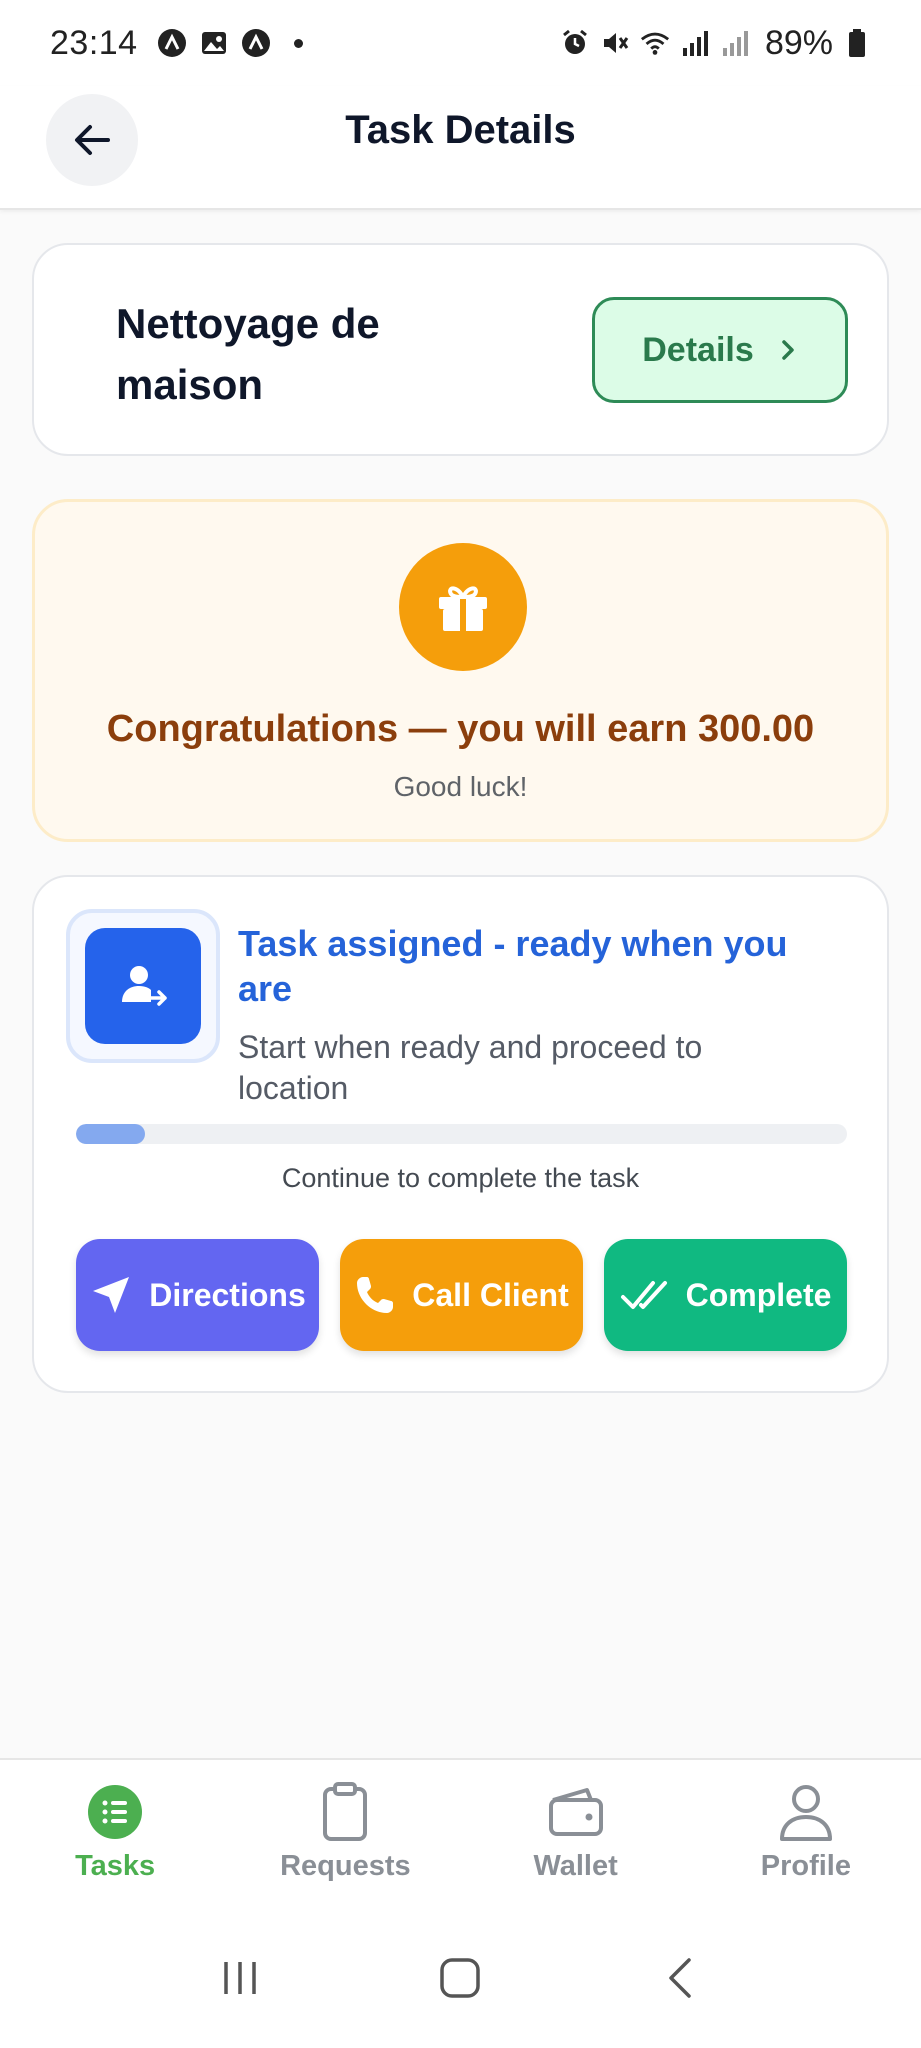 This screenshot has height=2048, width=921. What do you see at coordinates (345, 1866) in the screenshot?
I see `nav-requests-label: Requests` at bounding box center [345, 1866].